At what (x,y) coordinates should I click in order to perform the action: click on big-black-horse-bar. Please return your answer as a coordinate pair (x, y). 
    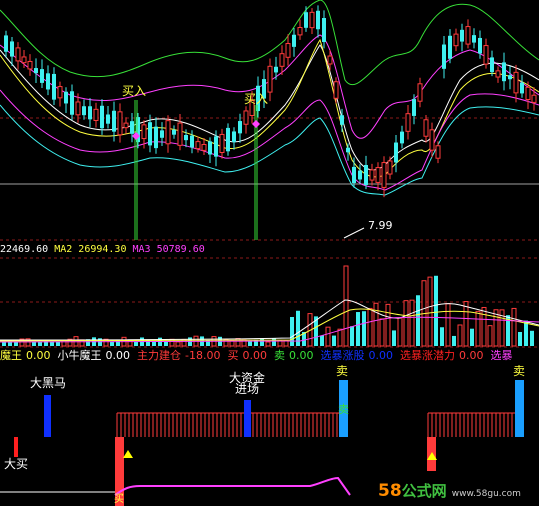
    Looking at the image, I should click on (47, 416).